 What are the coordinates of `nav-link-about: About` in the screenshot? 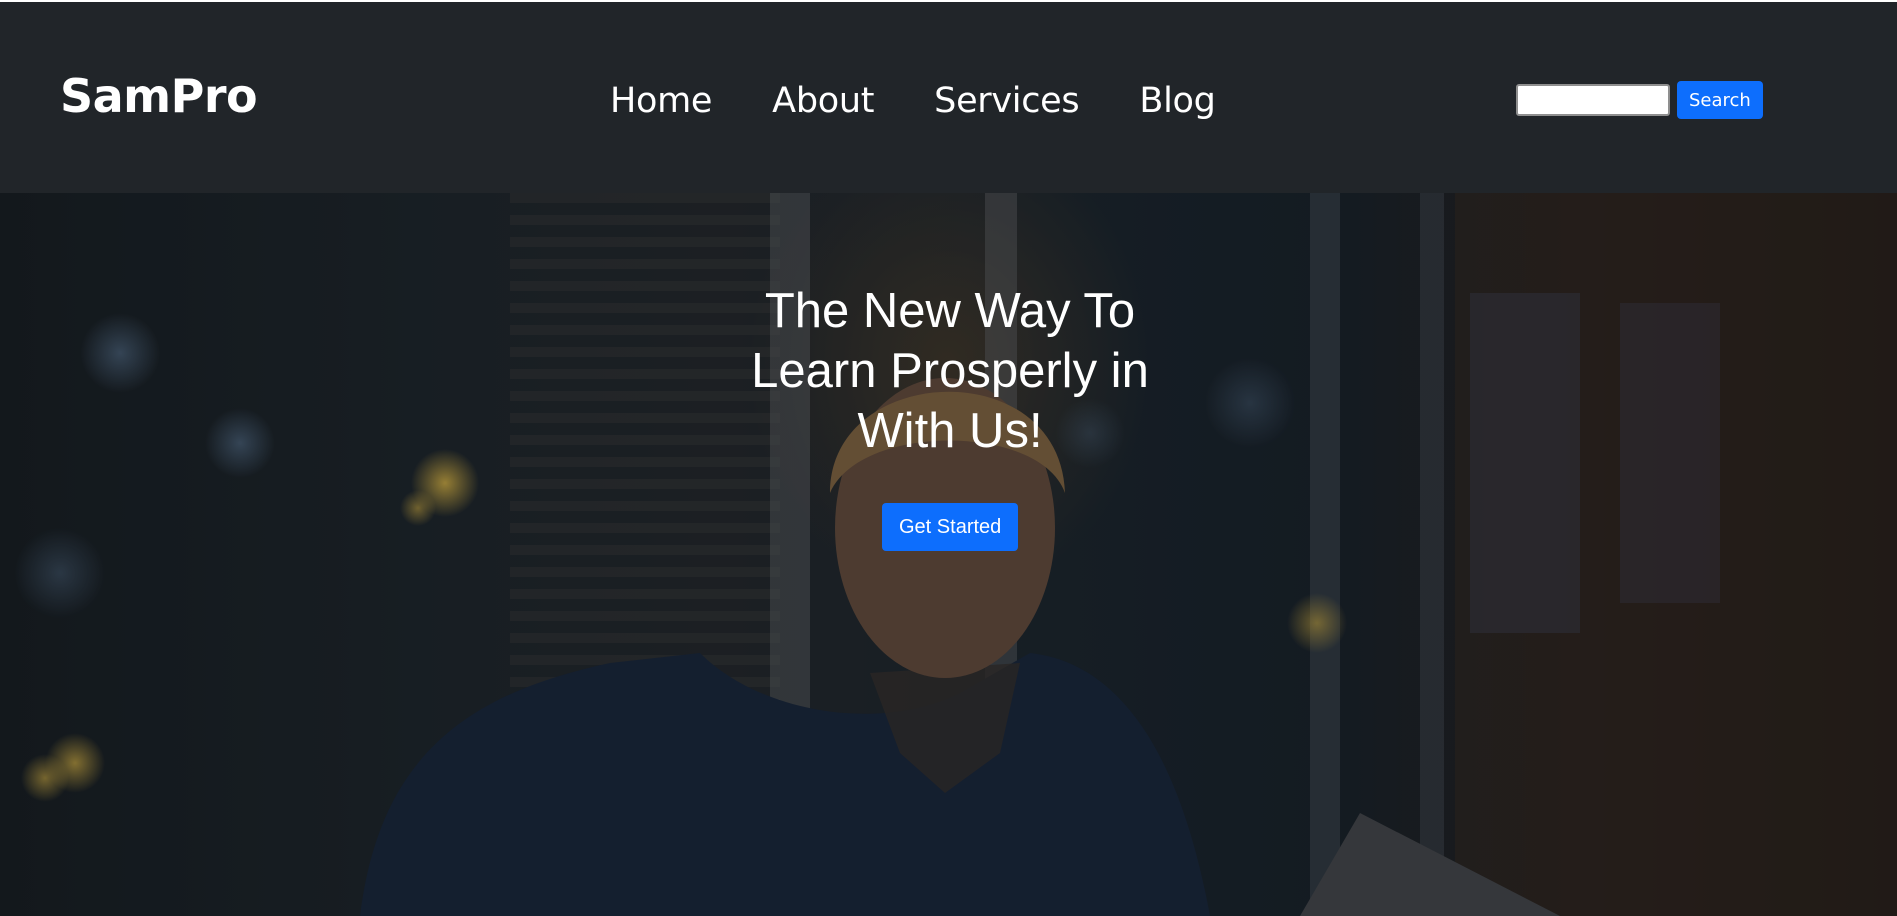 It's located at (823, 101).